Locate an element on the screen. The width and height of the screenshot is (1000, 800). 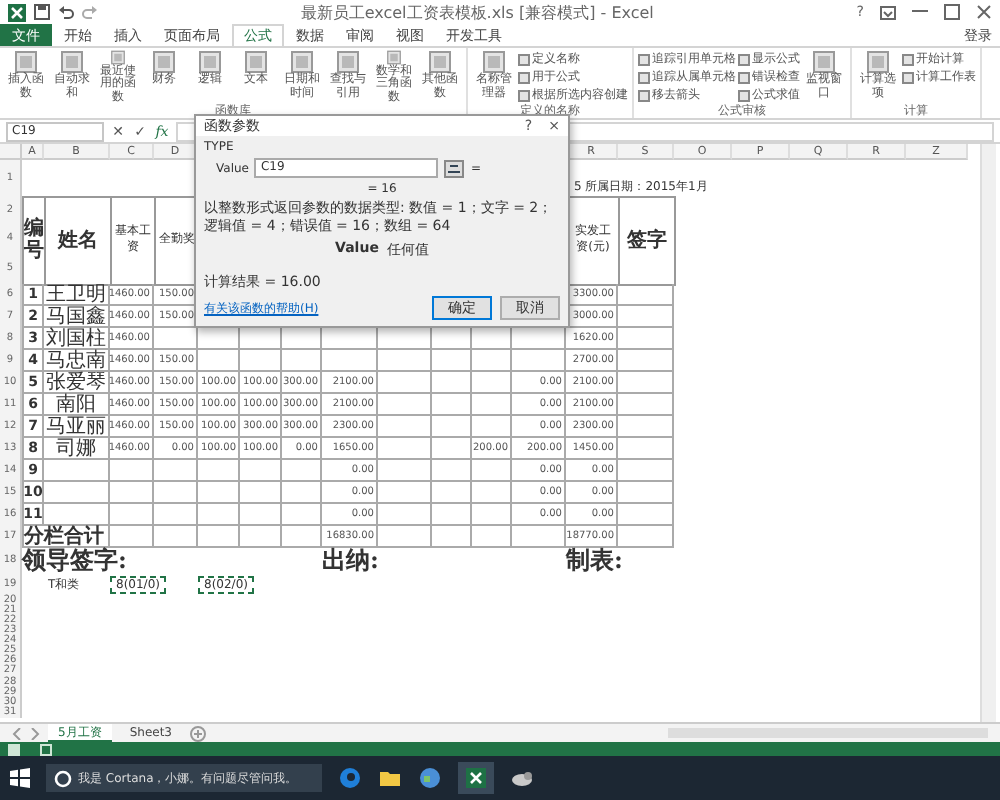
excel-taskbar-button is located at coordinates (476, 778).